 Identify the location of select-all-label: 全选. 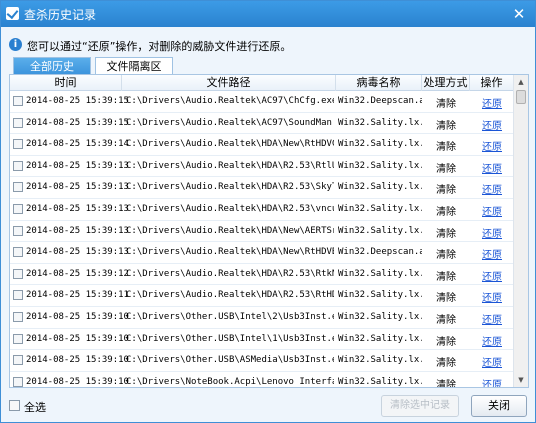
(35, 407).